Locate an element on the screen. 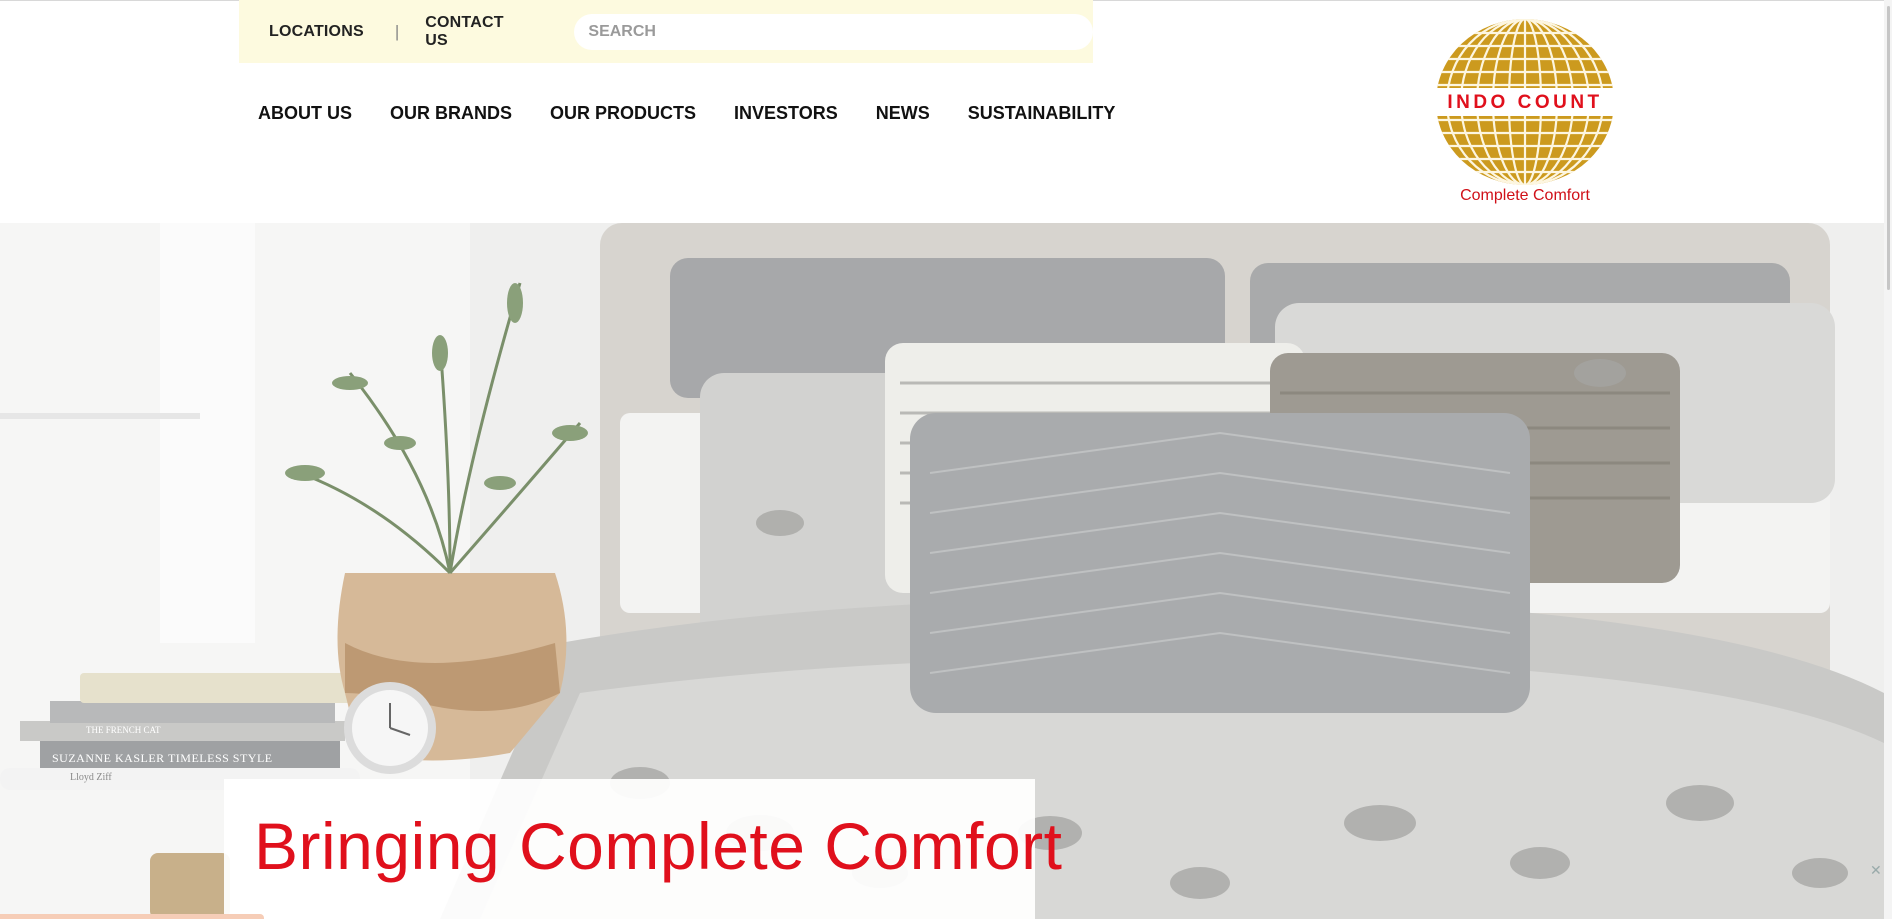  hero-headline: Bringing Complete Comfort is located at coordinates (658, 846).